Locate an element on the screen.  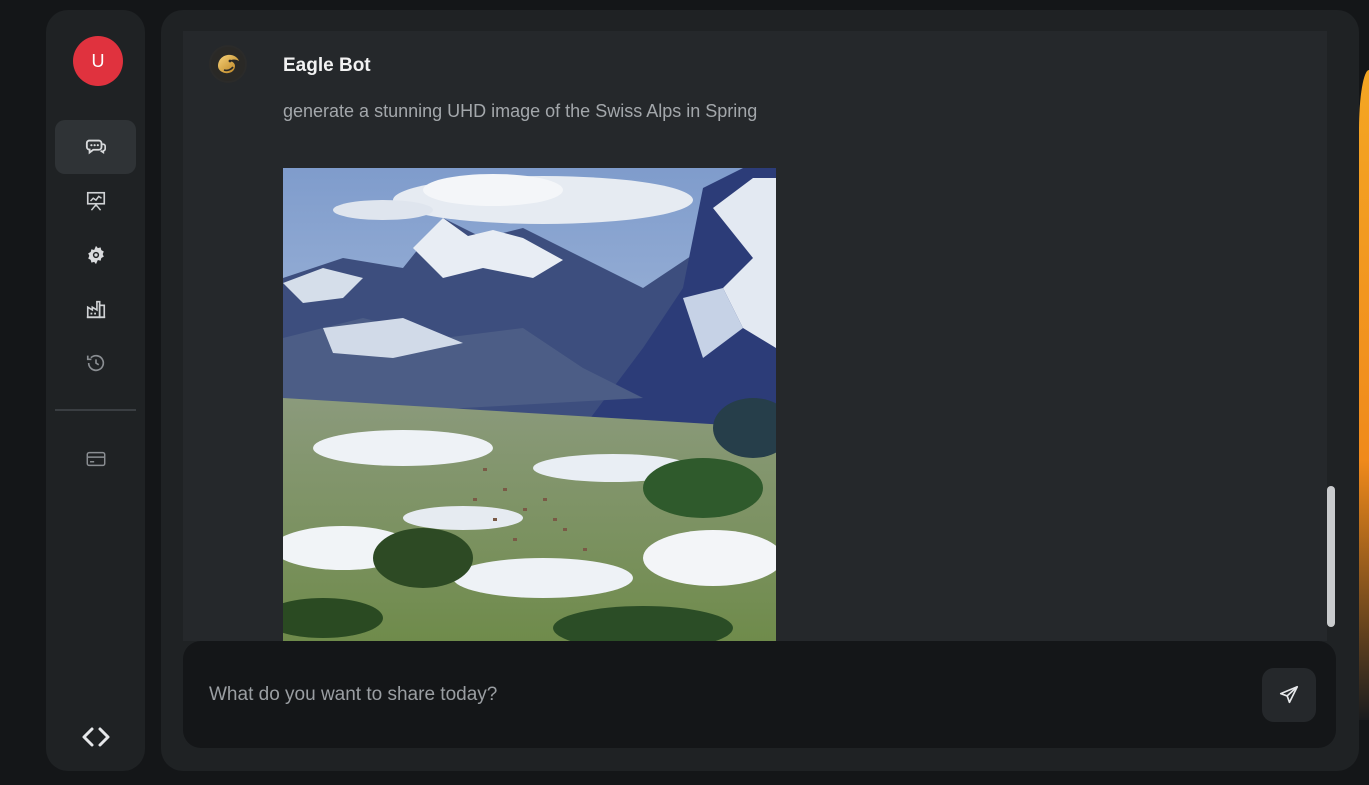
credit-card-icon is located at coordinates (95, 459).